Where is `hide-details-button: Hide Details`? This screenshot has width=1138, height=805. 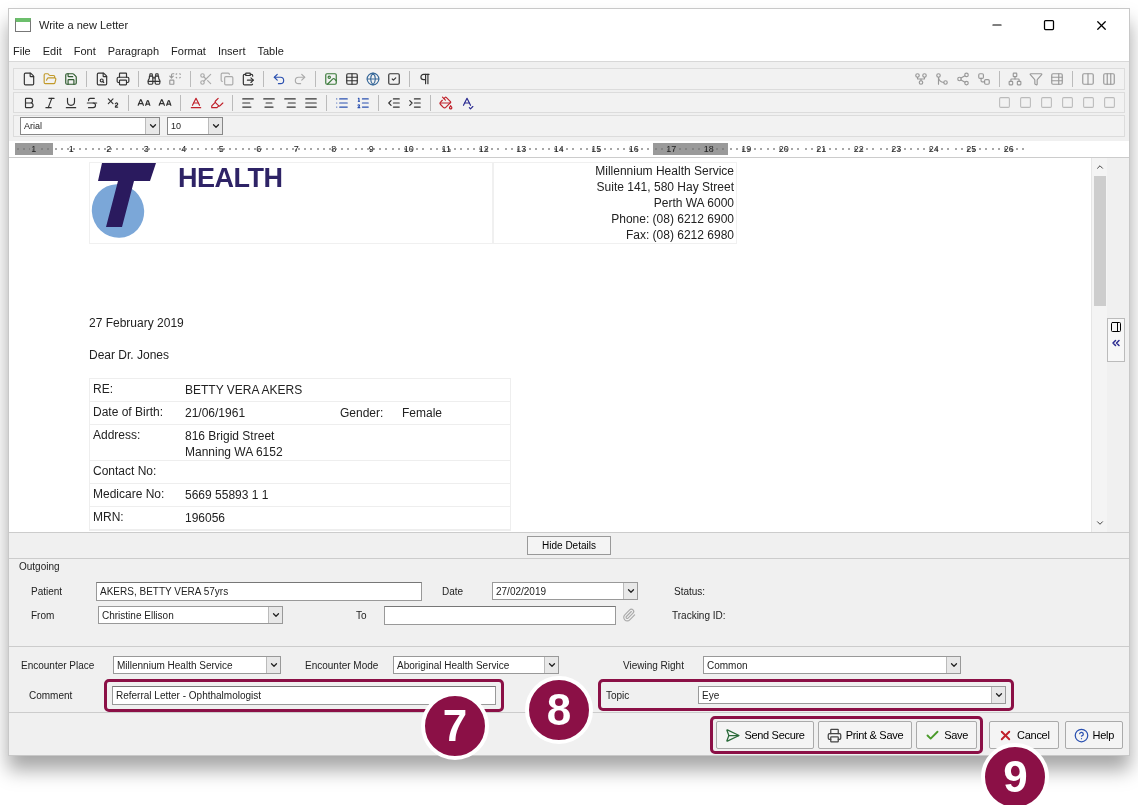
hide-details-button: Hide Details is located at coordinates (569, 545).